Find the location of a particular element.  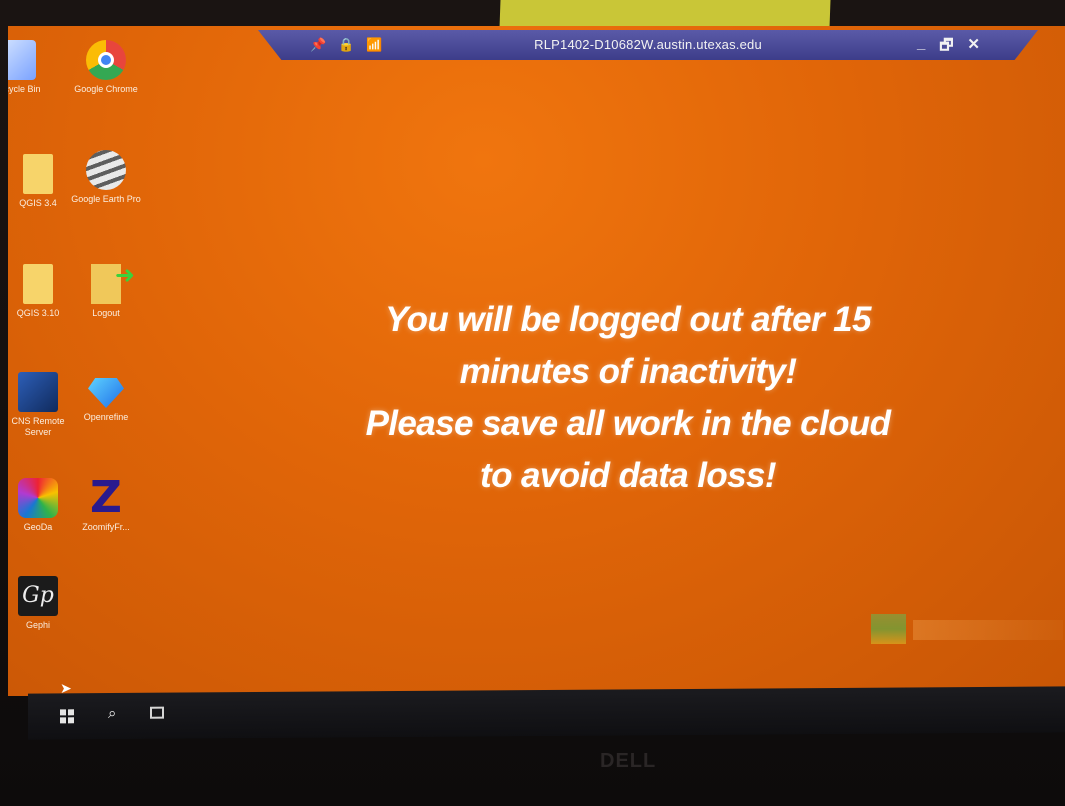

chrome-icon is located at coordinates (106, 60).